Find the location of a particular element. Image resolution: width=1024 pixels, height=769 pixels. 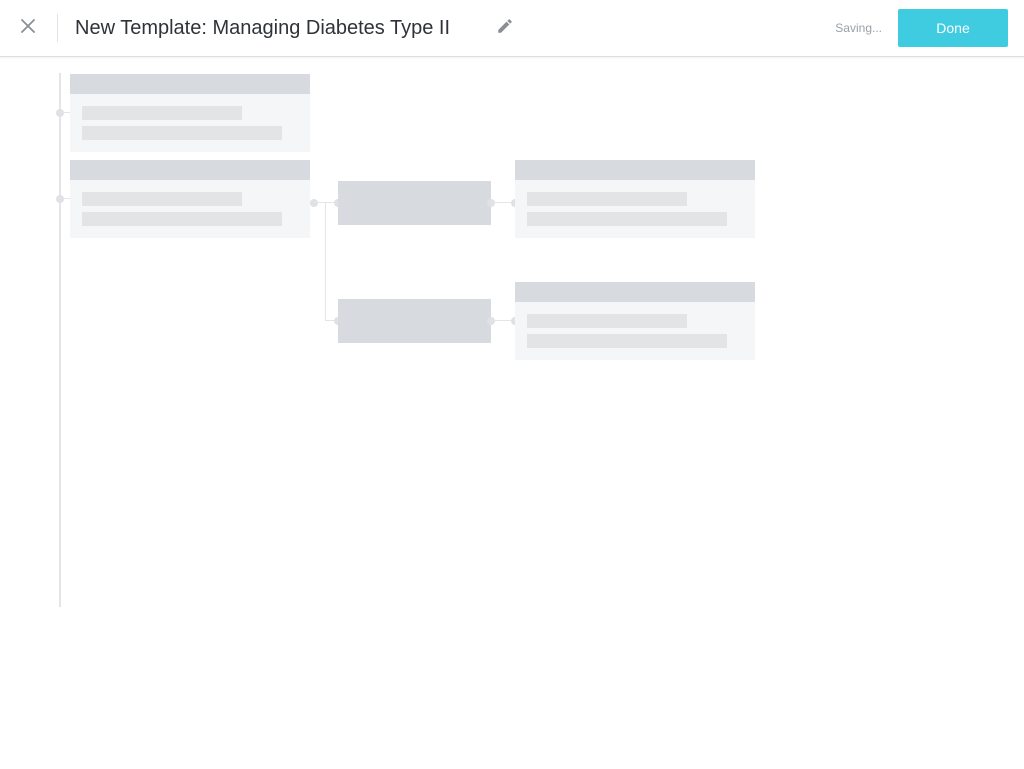

page-title: New Template: Managing Diabetes Type II is located at coordinates (263, 28).